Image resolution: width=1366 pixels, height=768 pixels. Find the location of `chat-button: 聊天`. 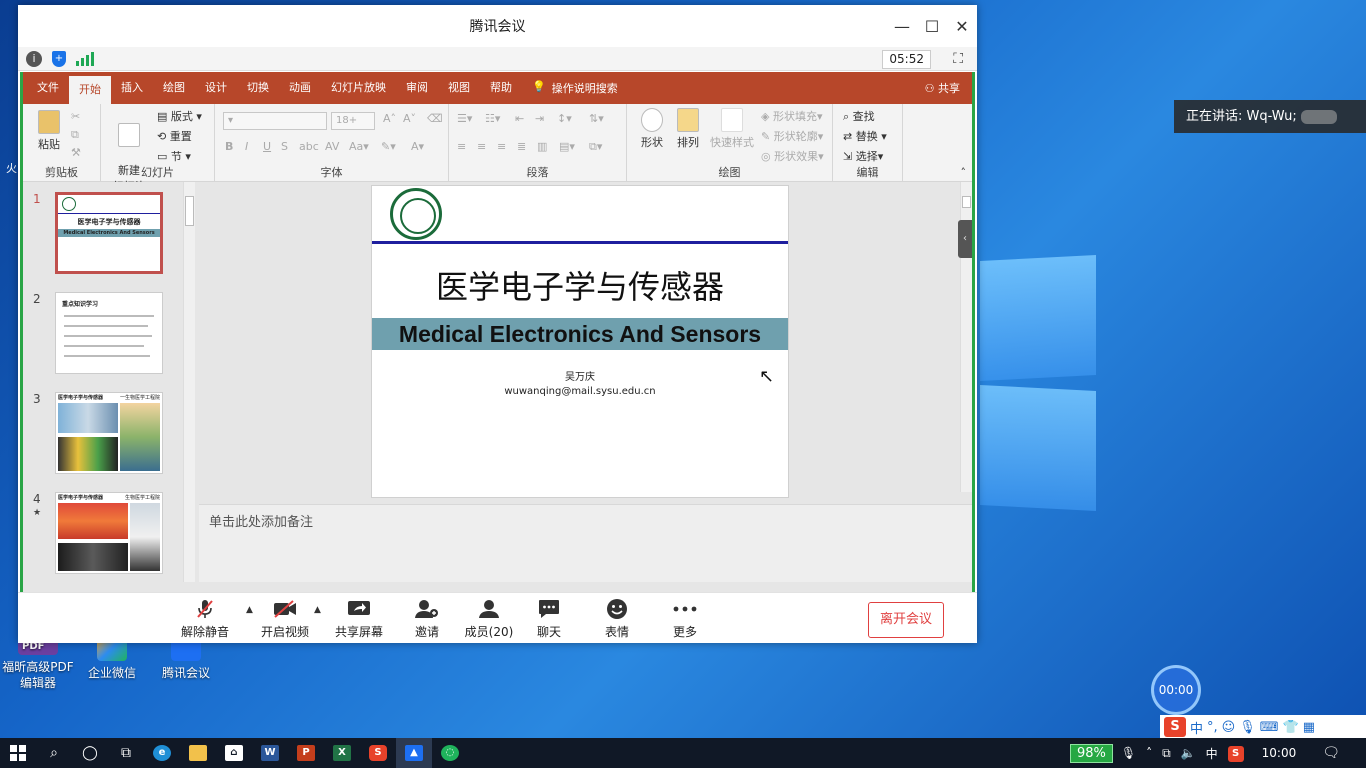

chat-button: 聊天 is located at coordinates (549, 619).